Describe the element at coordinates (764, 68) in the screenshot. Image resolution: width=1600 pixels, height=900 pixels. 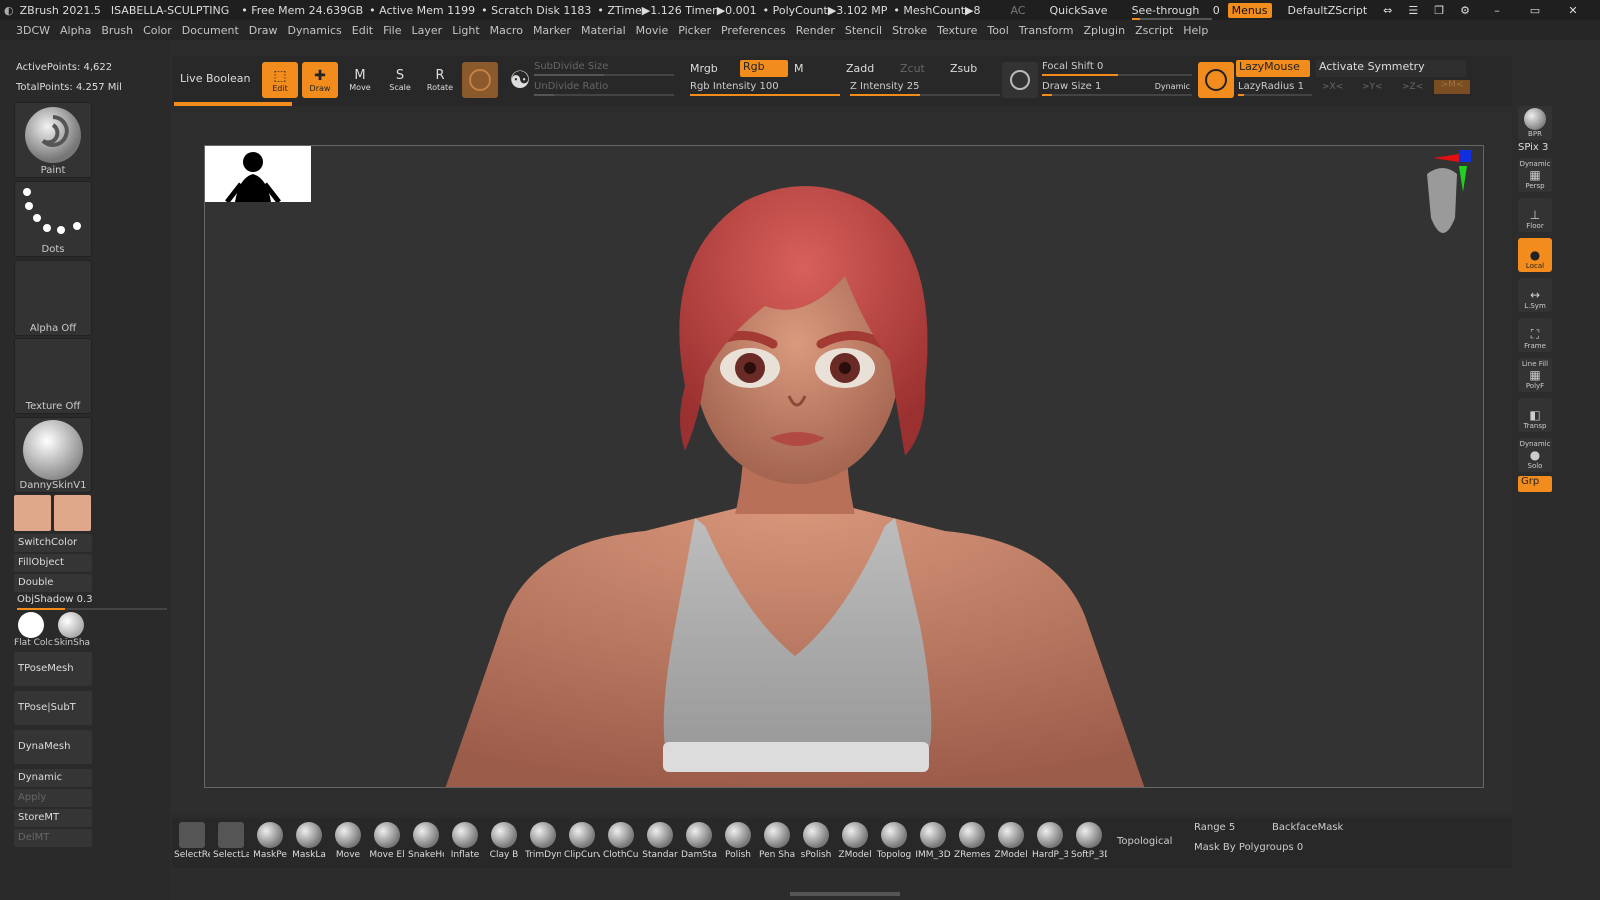
I see `rgb-button: Rgb` at that location.